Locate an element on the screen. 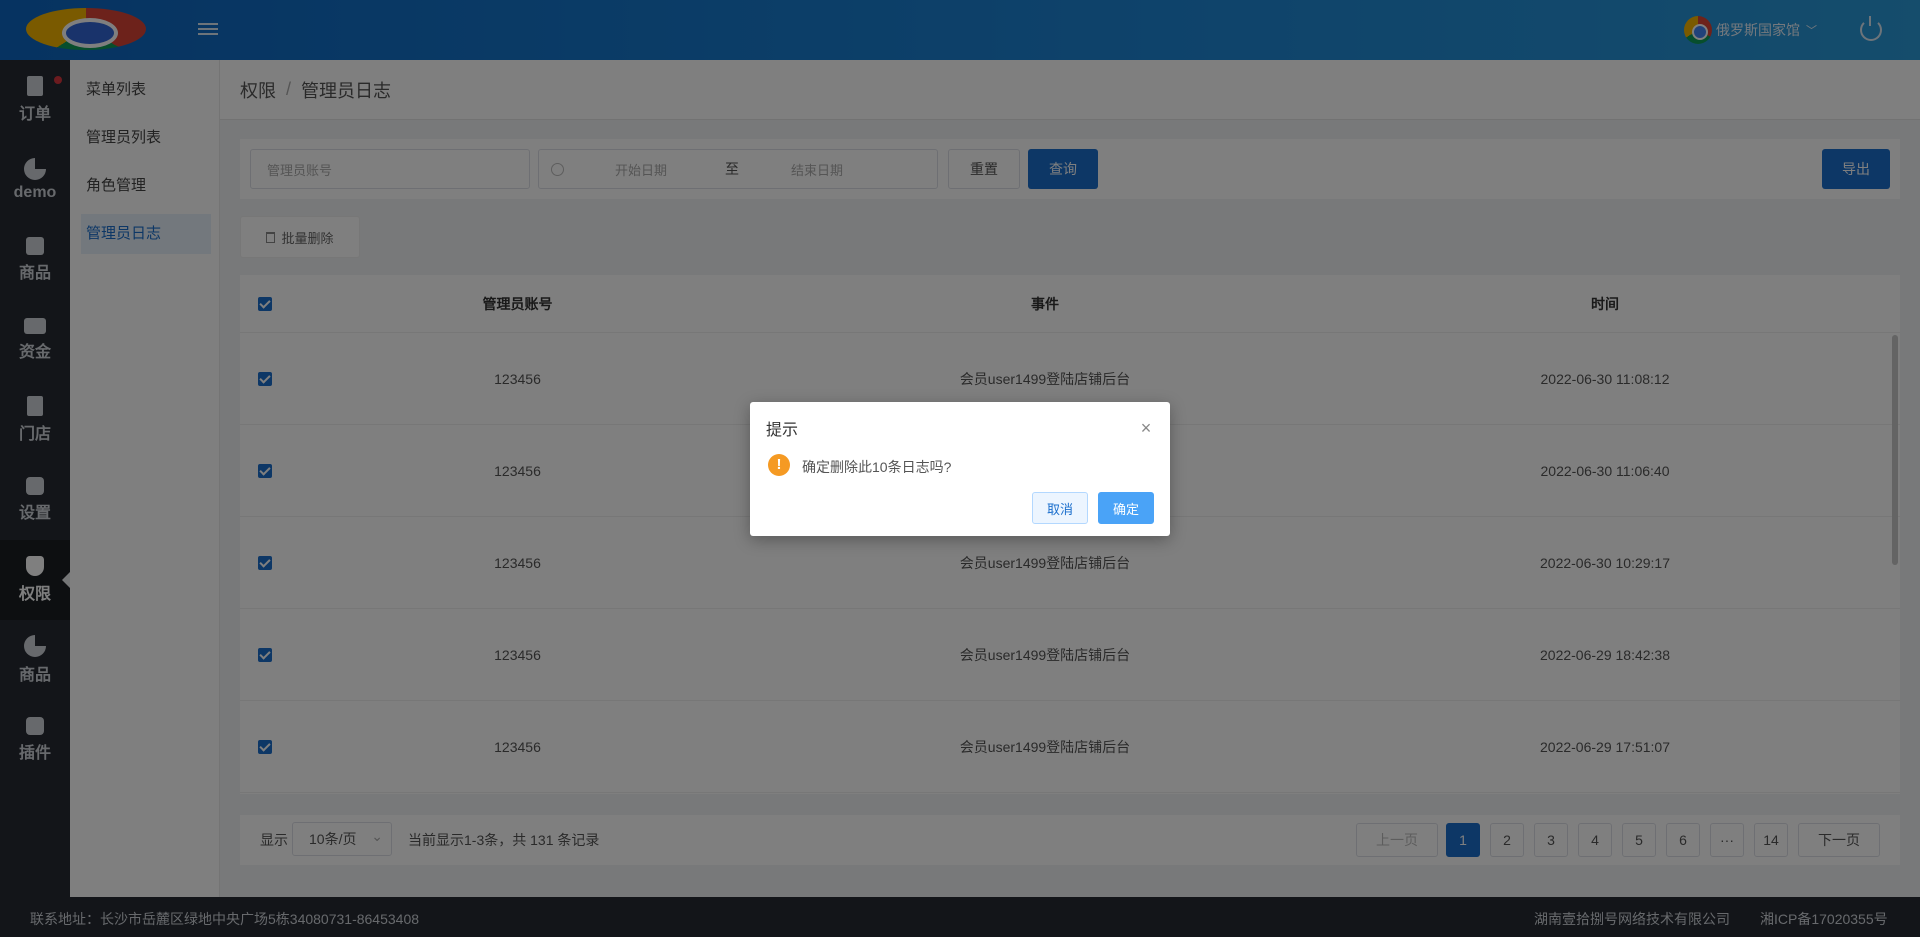 This screenshot has width=1920, height=937. dialog-title: 提示 is located at coordinates (782, 430).